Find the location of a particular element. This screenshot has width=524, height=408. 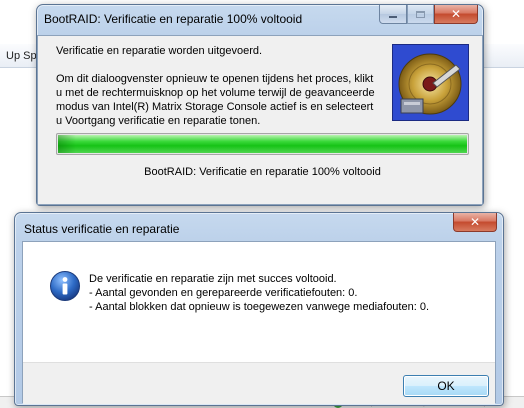

maximize-icon is located at coordinates (420, 14).